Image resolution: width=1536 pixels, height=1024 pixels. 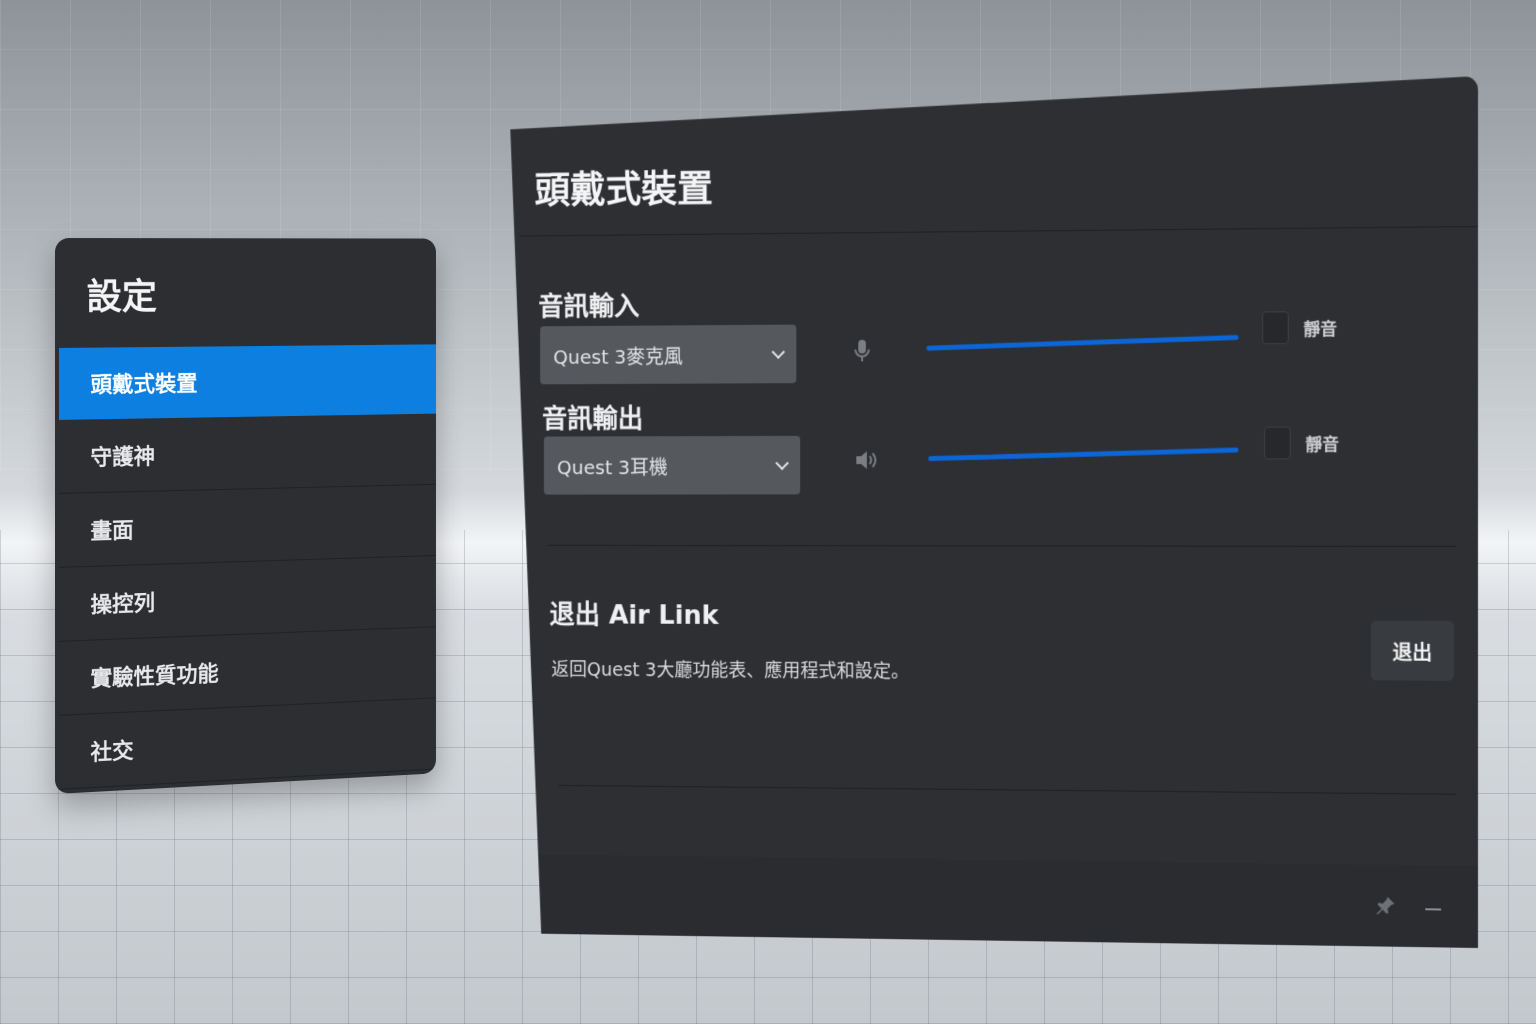 I want to click on settings-sidebar: 設定 頭戴式裝置 守護神 畫面 操控列 實驗性質功能 社交, so click(x=245, y=516).